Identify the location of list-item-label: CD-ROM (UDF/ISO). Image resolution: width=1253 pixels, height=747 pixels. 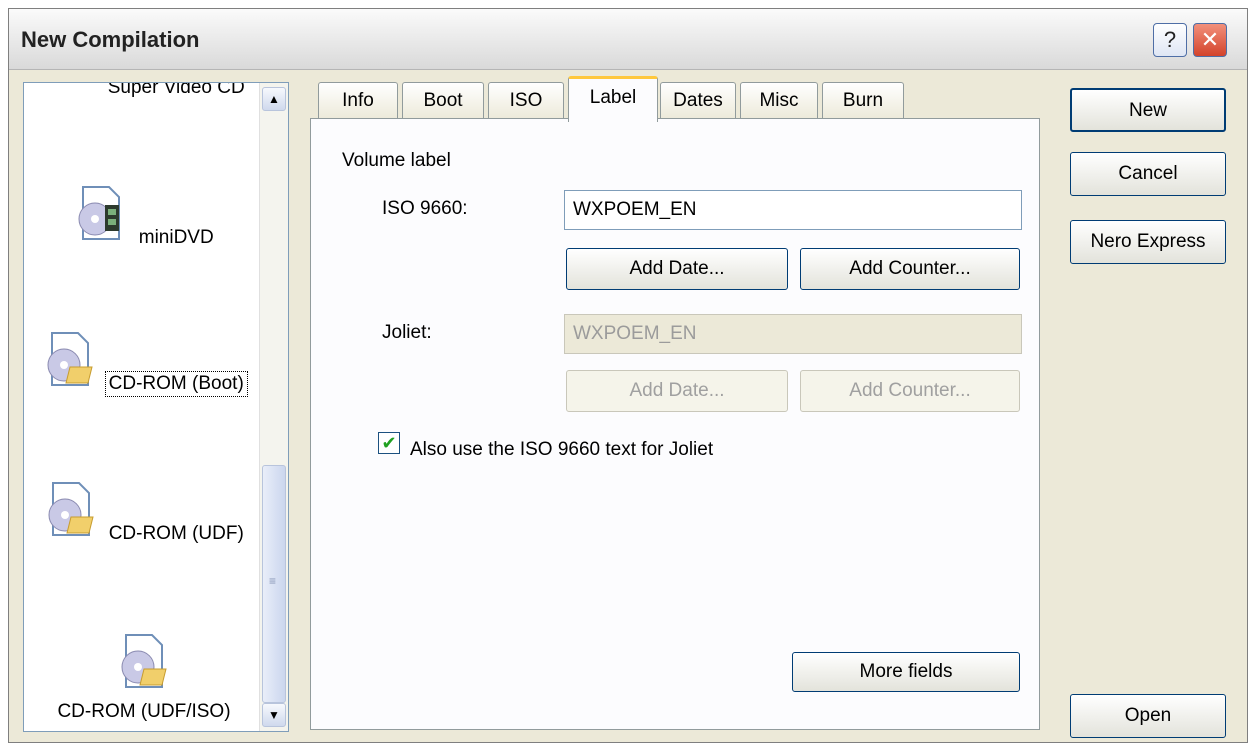
(144, 711).